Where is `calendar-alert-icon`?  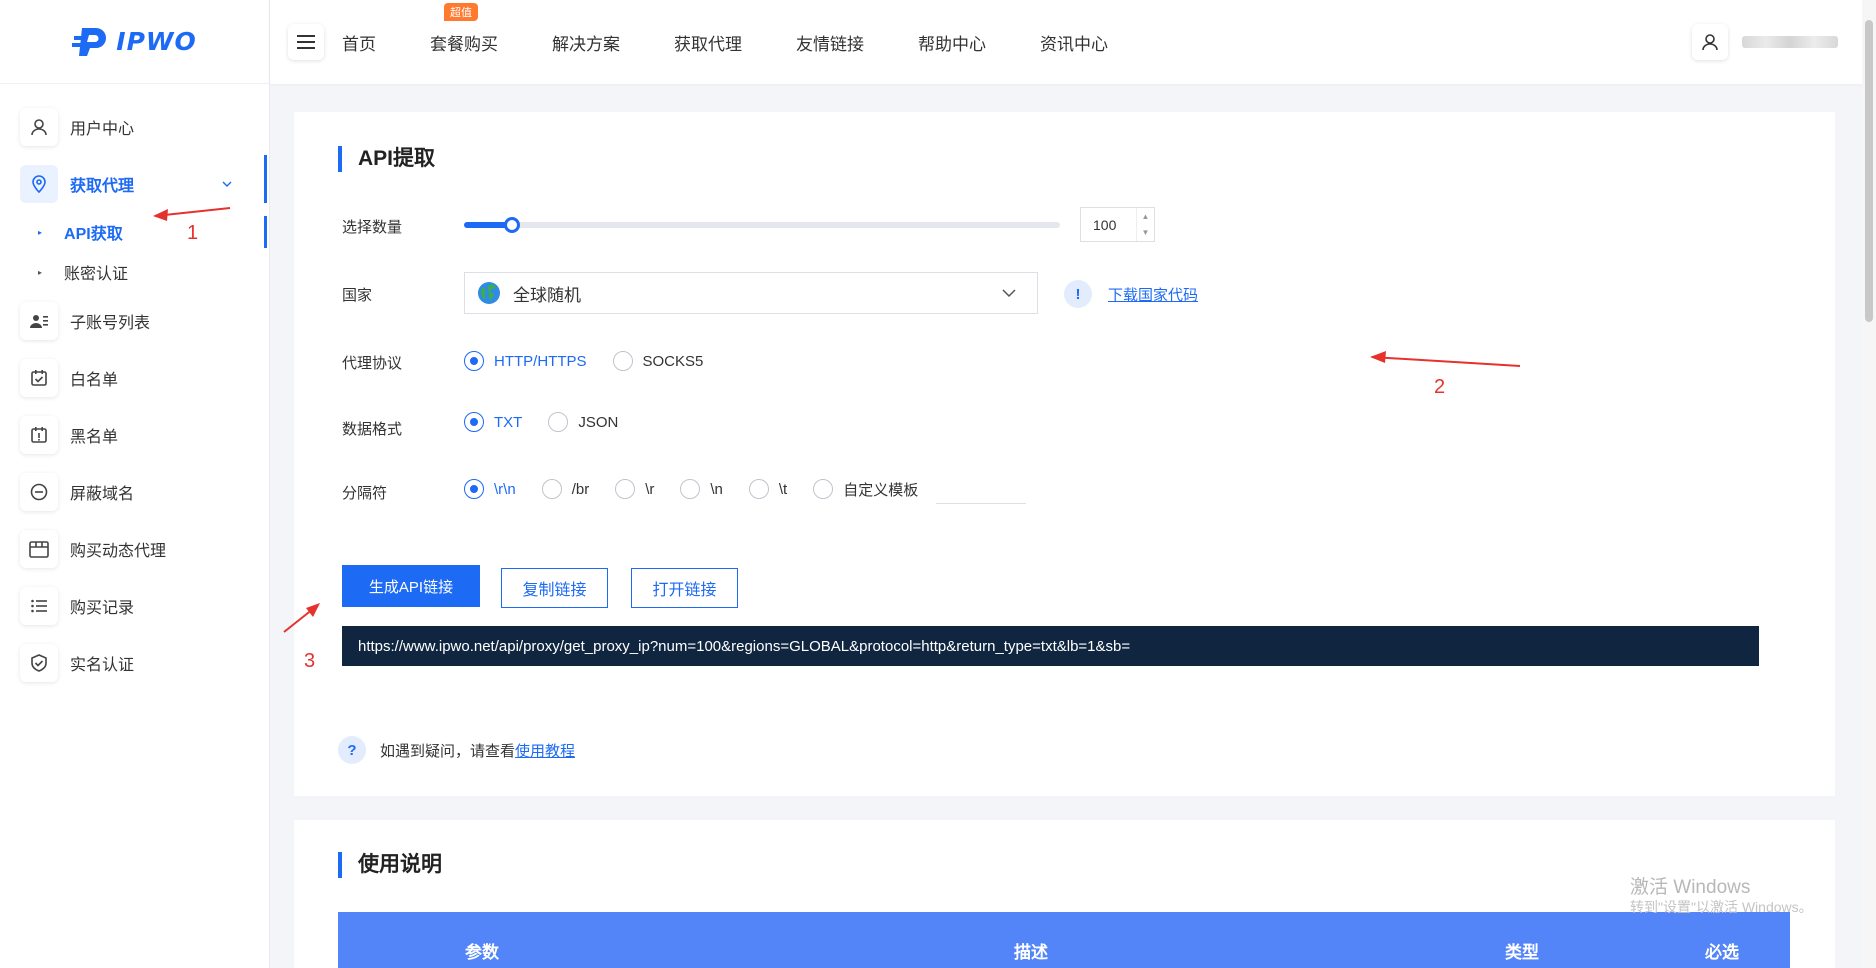 calendar-alert-icon is located at coordinates (39, 434).